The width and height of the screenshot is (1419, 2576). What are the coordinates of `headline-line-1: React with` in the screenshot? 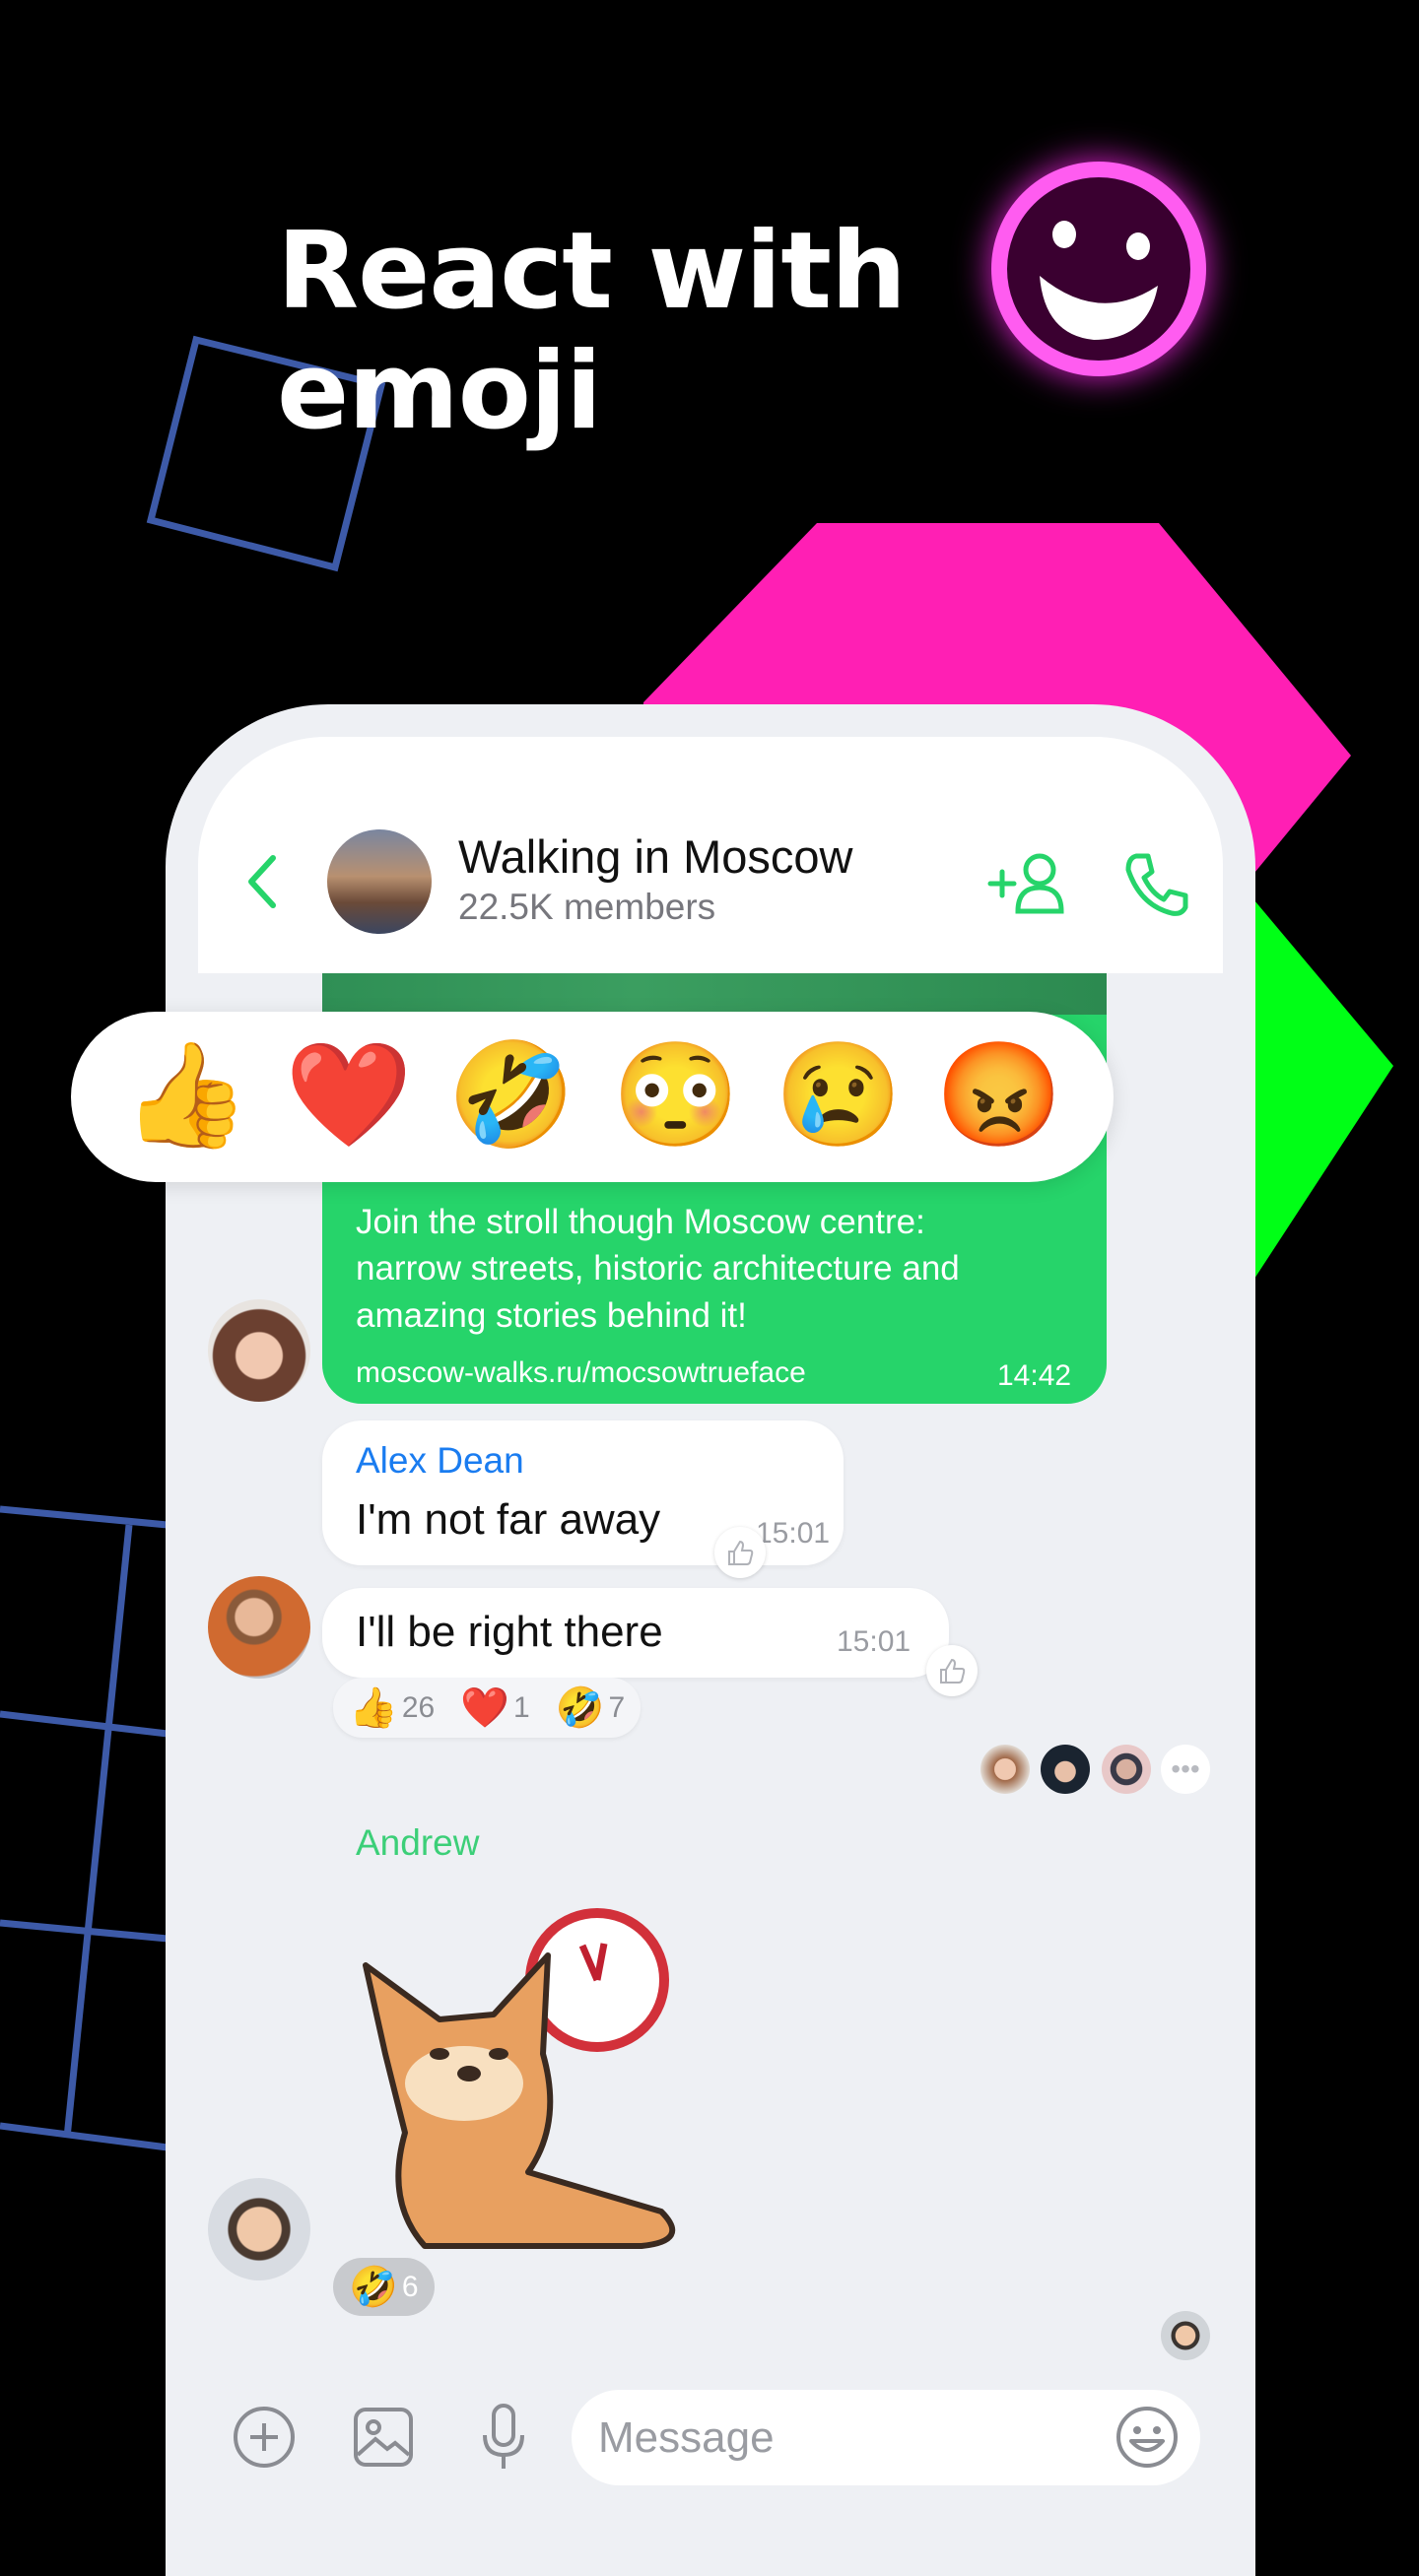 It's located at (592, 272).